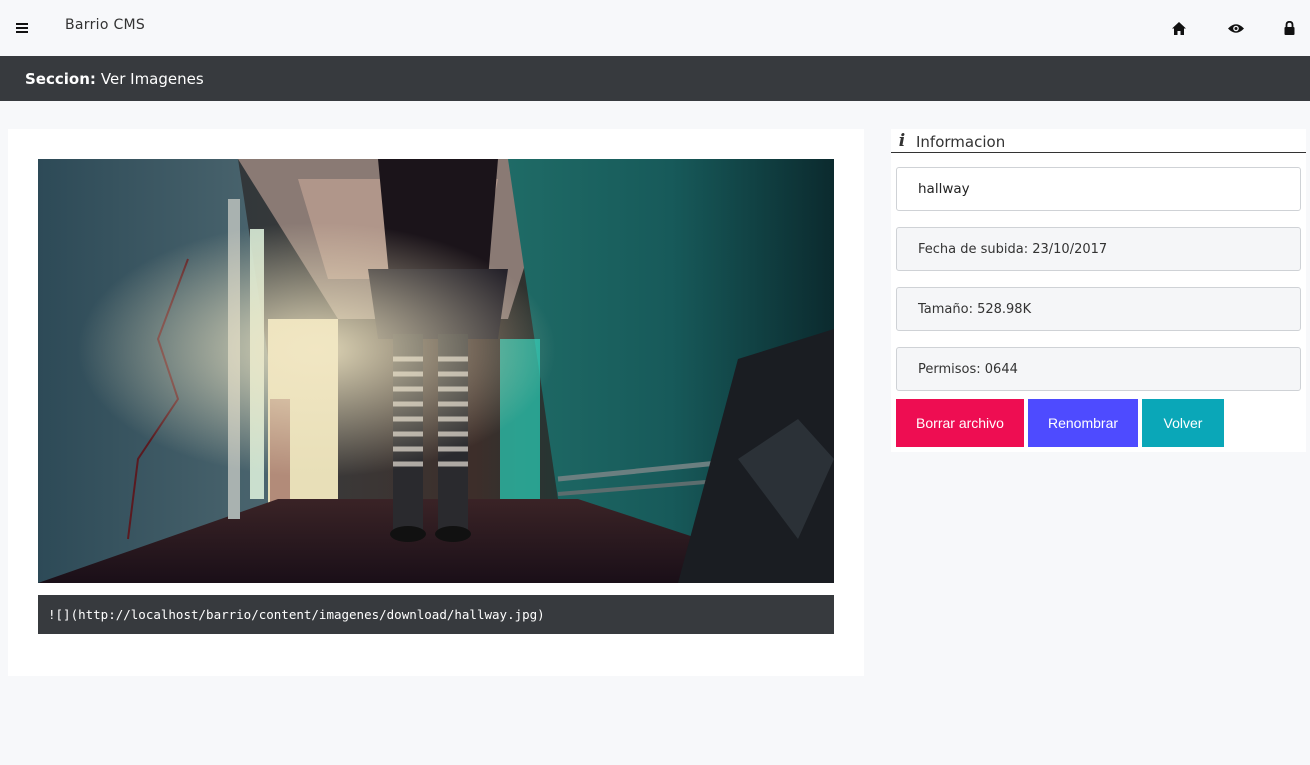 Image resolution: width=1310 pixels, height=765 pixels. I want to click on rename-button: Renombrar, so click(1083, 423).